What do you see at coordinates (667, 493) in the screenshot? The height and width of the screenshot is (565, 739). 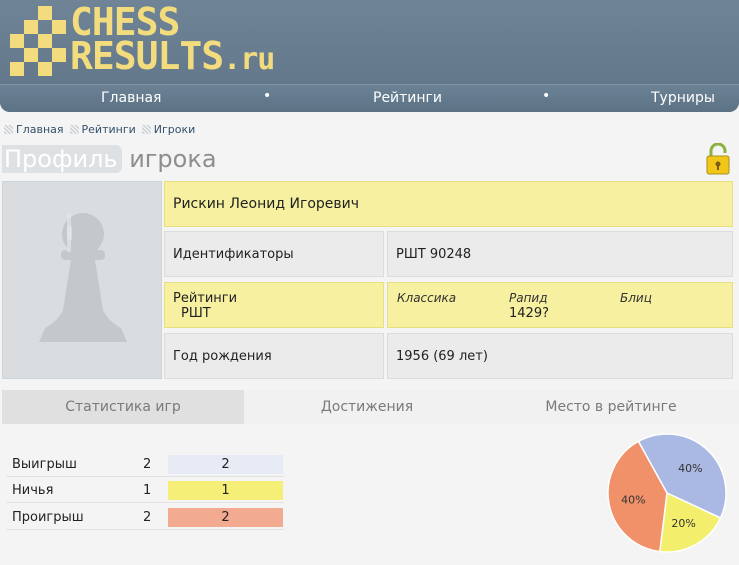 I see `results-pie-chart: 40% 20% 40%` at bounding box center [667, 493].